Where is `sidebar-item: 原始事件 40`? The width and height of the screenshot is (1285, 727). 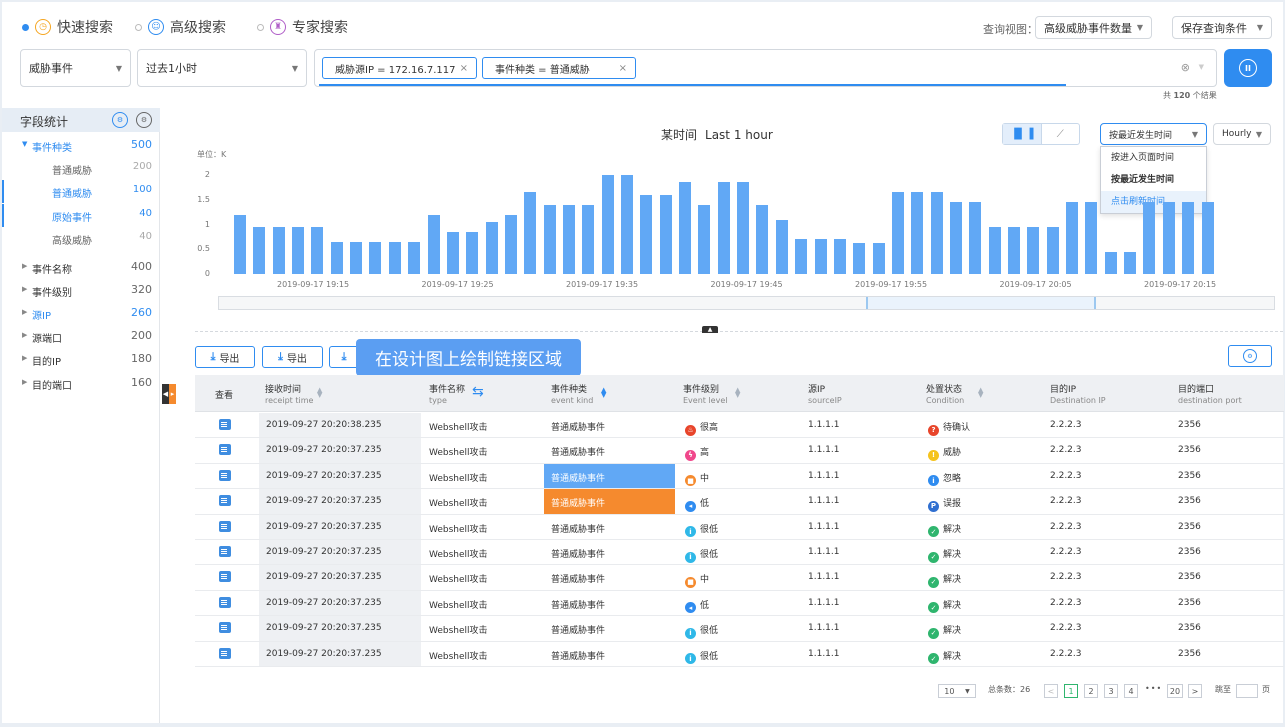
sidebar-item: 原始事件 40 is located at coordinates (81, 215).